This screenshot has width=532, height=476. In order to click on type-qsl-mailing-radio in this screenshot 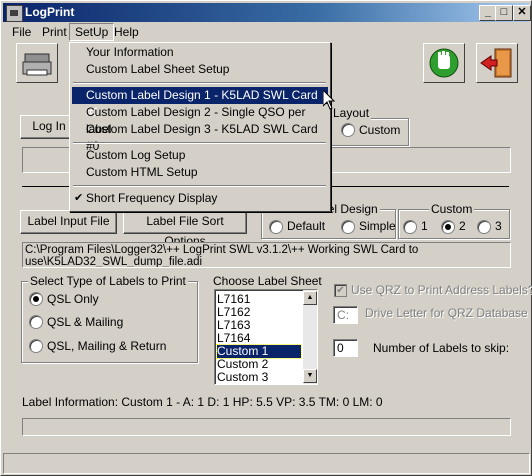, I will do `click(36, 322)`.